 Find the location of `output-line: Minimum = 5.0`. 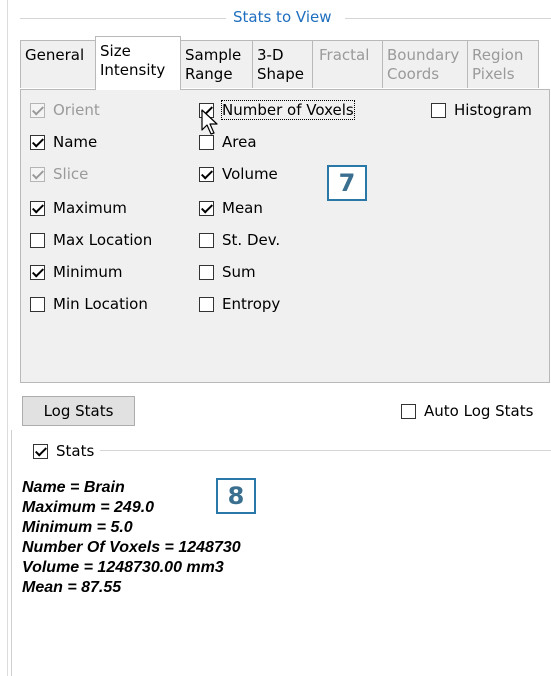

output-line: Minimum = 5.0 is located at coordinates (77, 527).